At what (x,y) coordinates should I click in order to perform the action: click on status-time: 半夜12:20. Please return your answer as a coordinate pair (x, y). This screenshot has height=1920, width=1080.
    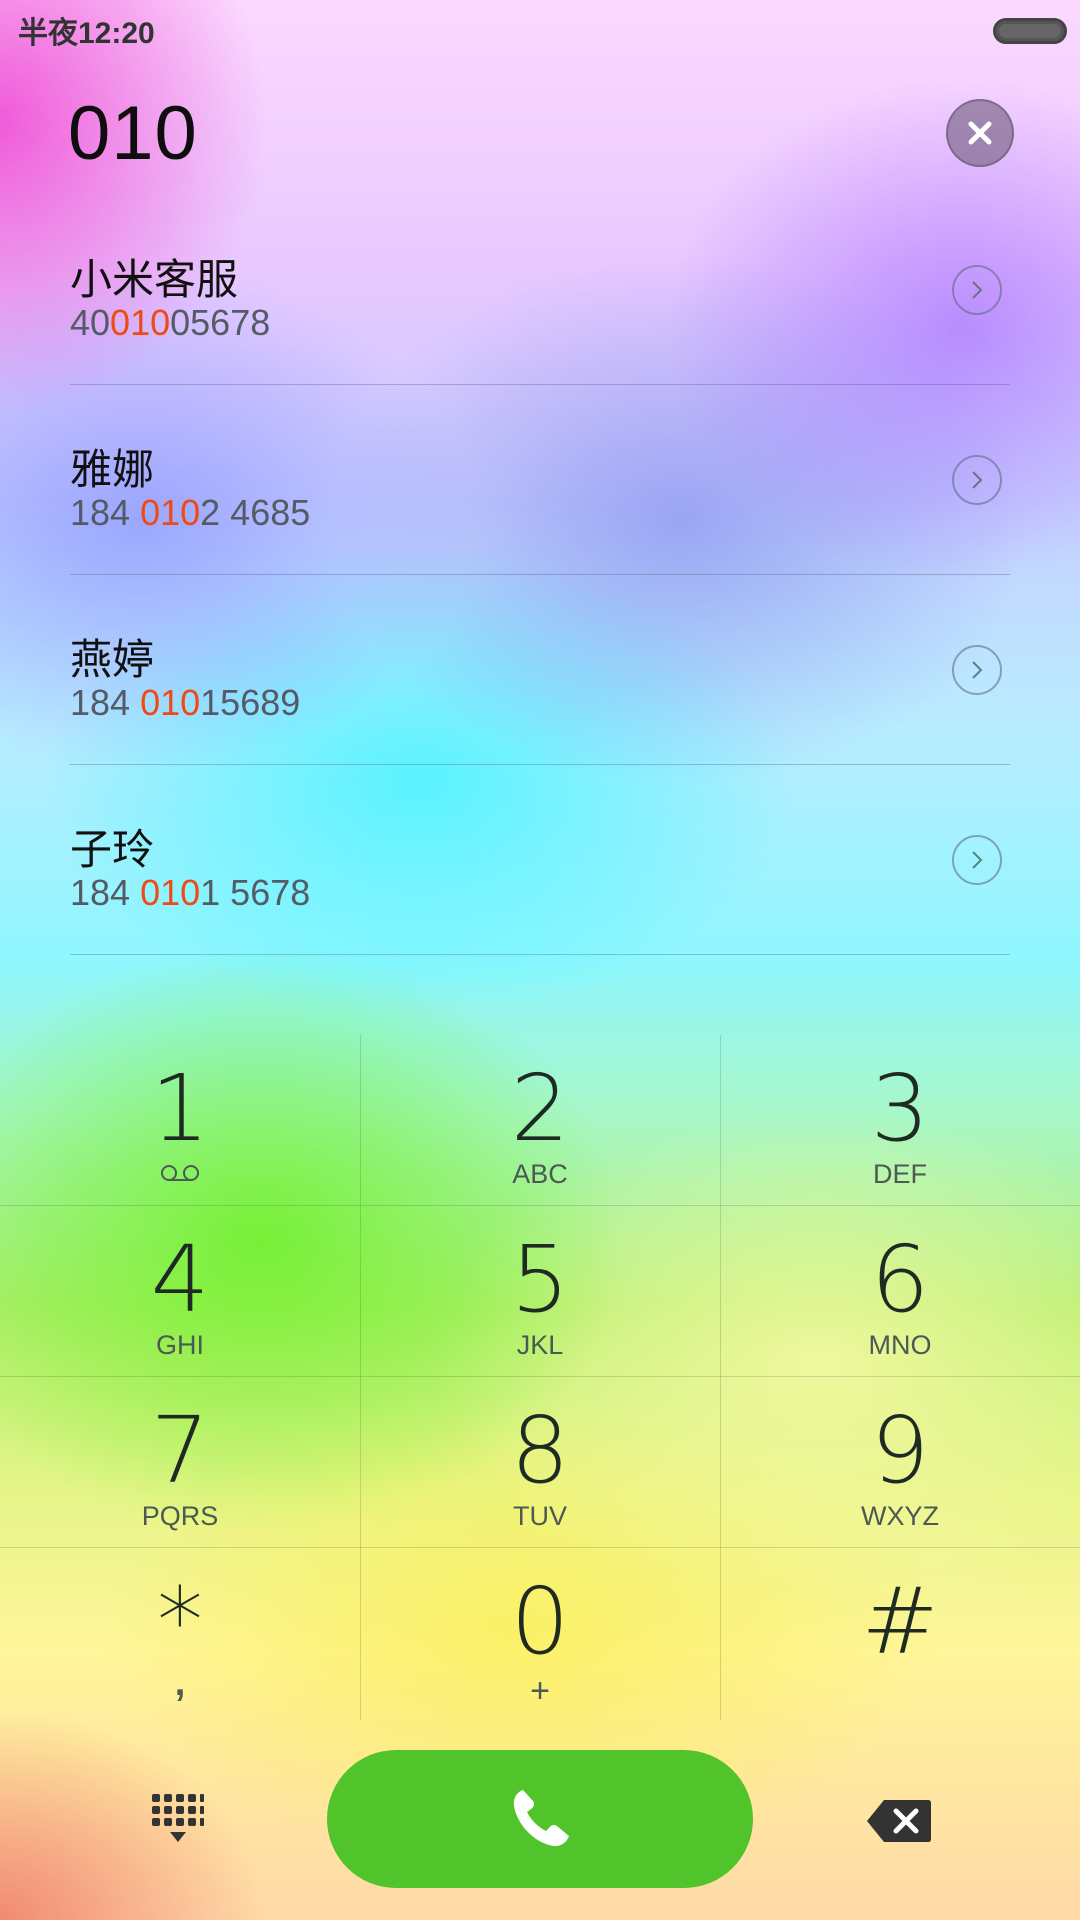
    Looking at the image, I should click on (86, 33).